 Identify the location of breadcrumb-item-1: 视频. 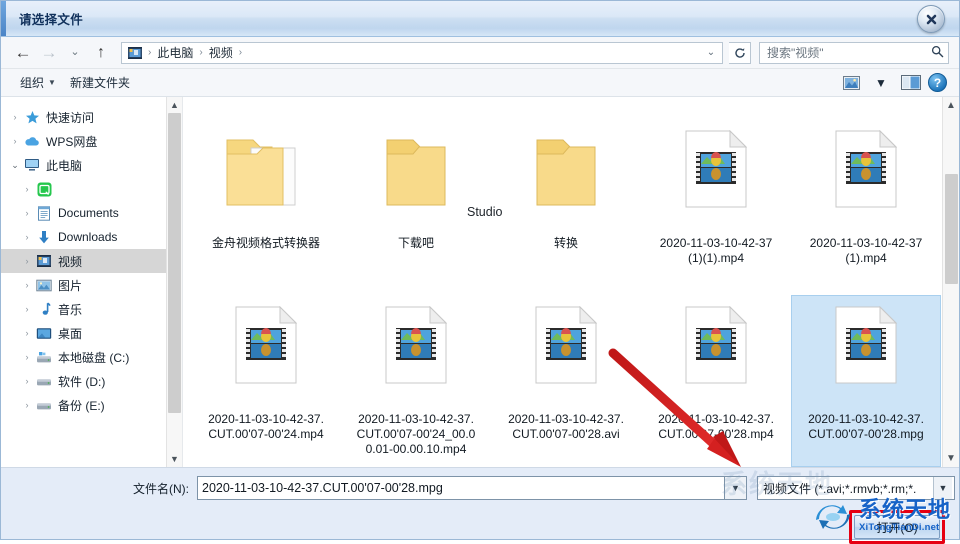
(221, 52).